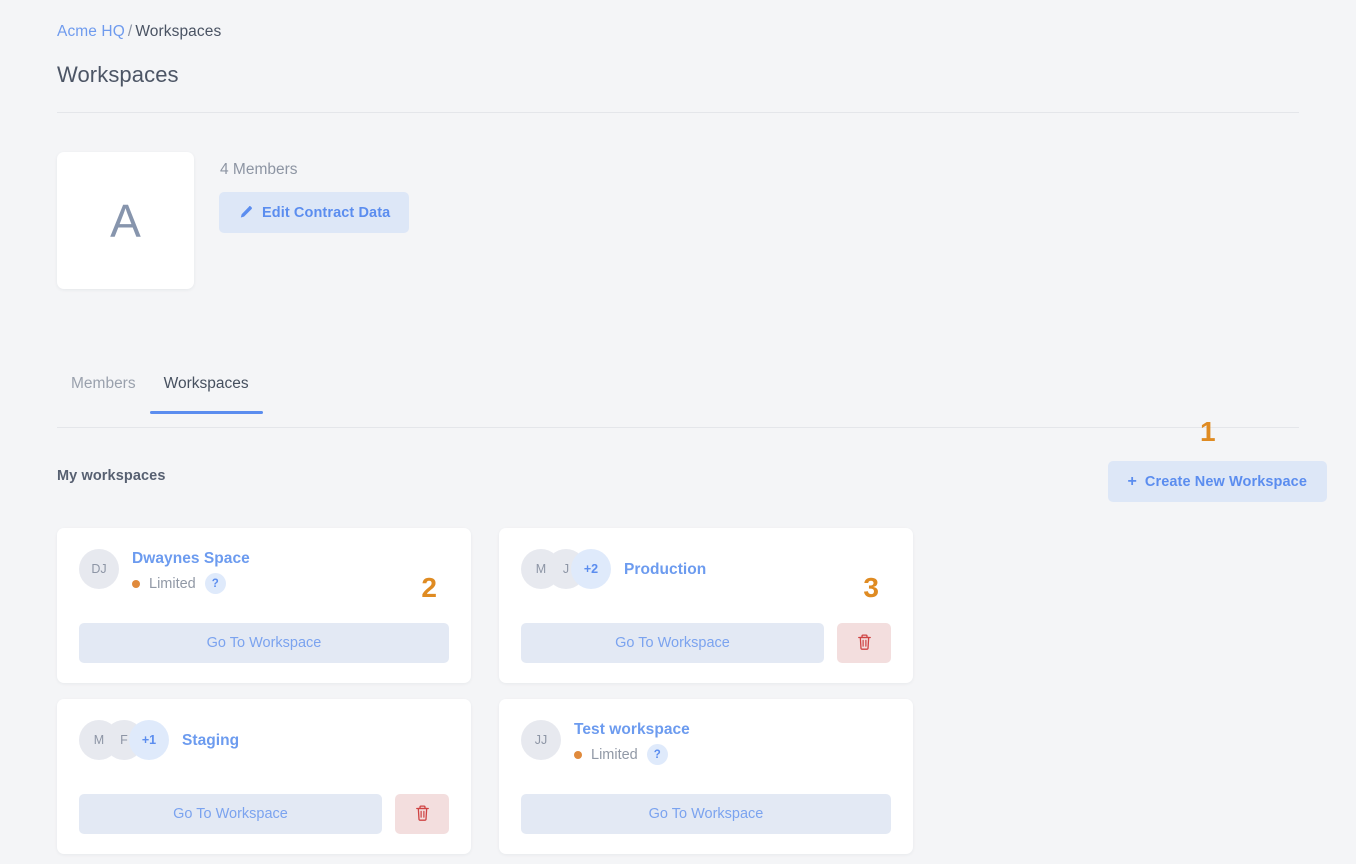 Image resolution: width=1356 pixels, height=864 pixels. What do you see at coordinates (111, 476) in the screenshot?
I see `section-title-my-workspaces: My workspaces` at bounding box center [111, 476].